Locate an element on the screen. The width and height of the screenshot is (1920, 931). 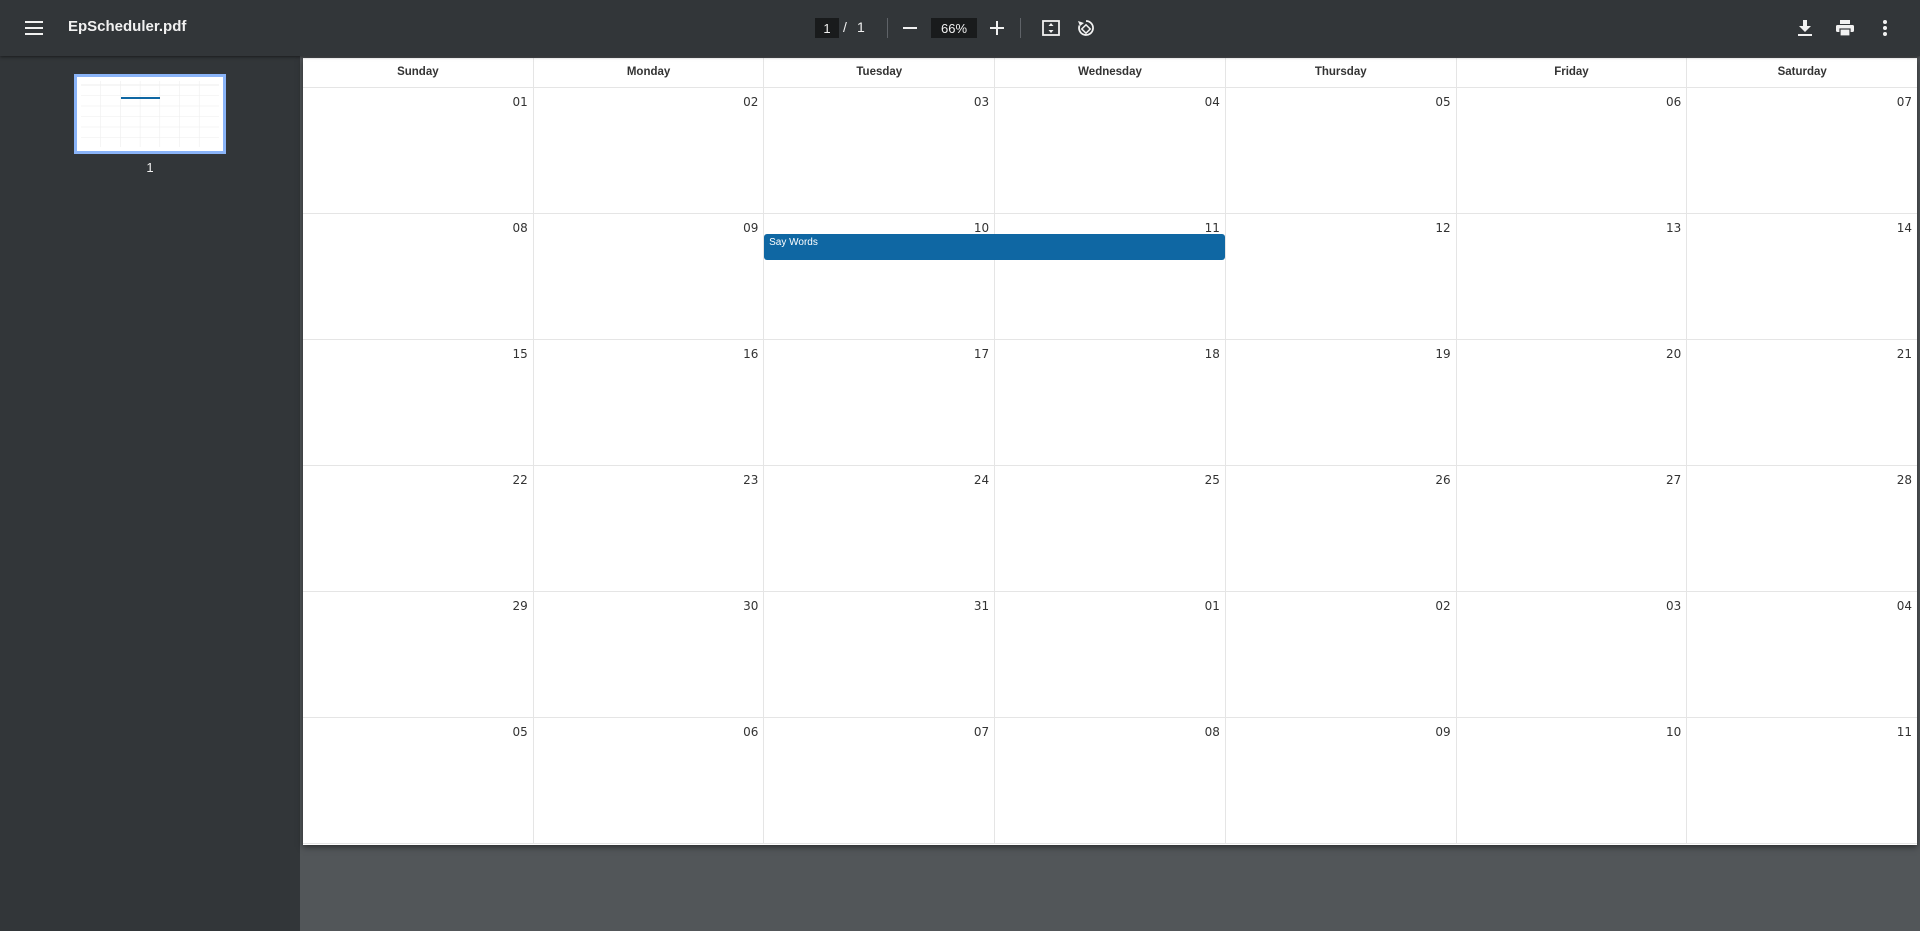
calendar-day-cell: 25 is located at coordinates (1110, 528).